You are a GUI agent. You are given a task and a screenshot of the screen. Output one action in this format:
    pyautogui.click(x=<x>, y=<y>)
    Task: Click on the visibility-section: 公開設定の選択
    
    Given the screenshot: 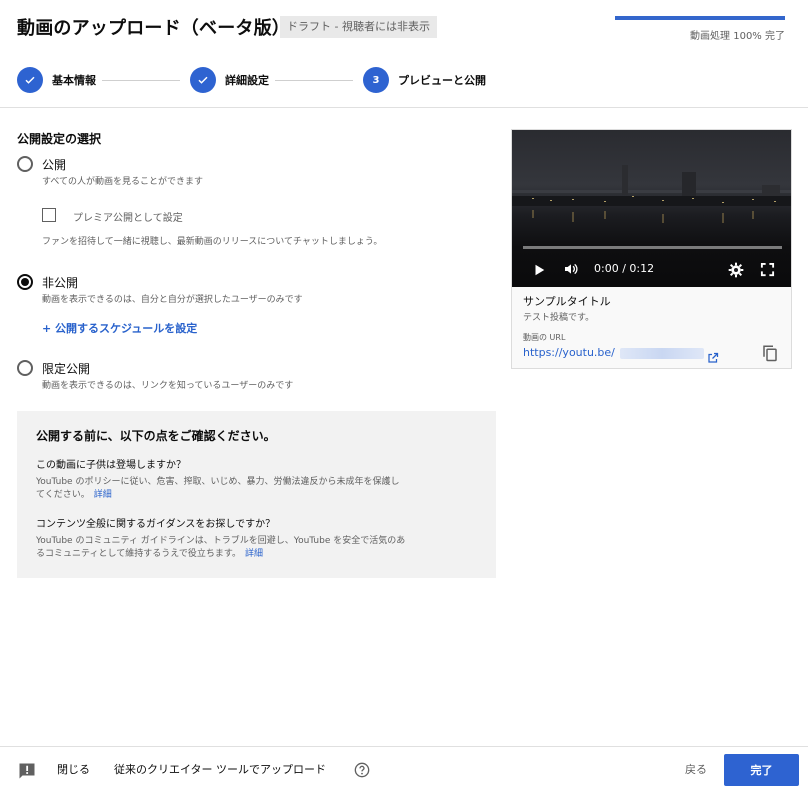 What is the action you would take?
    pyautogui.click(x=257, y=138)
    